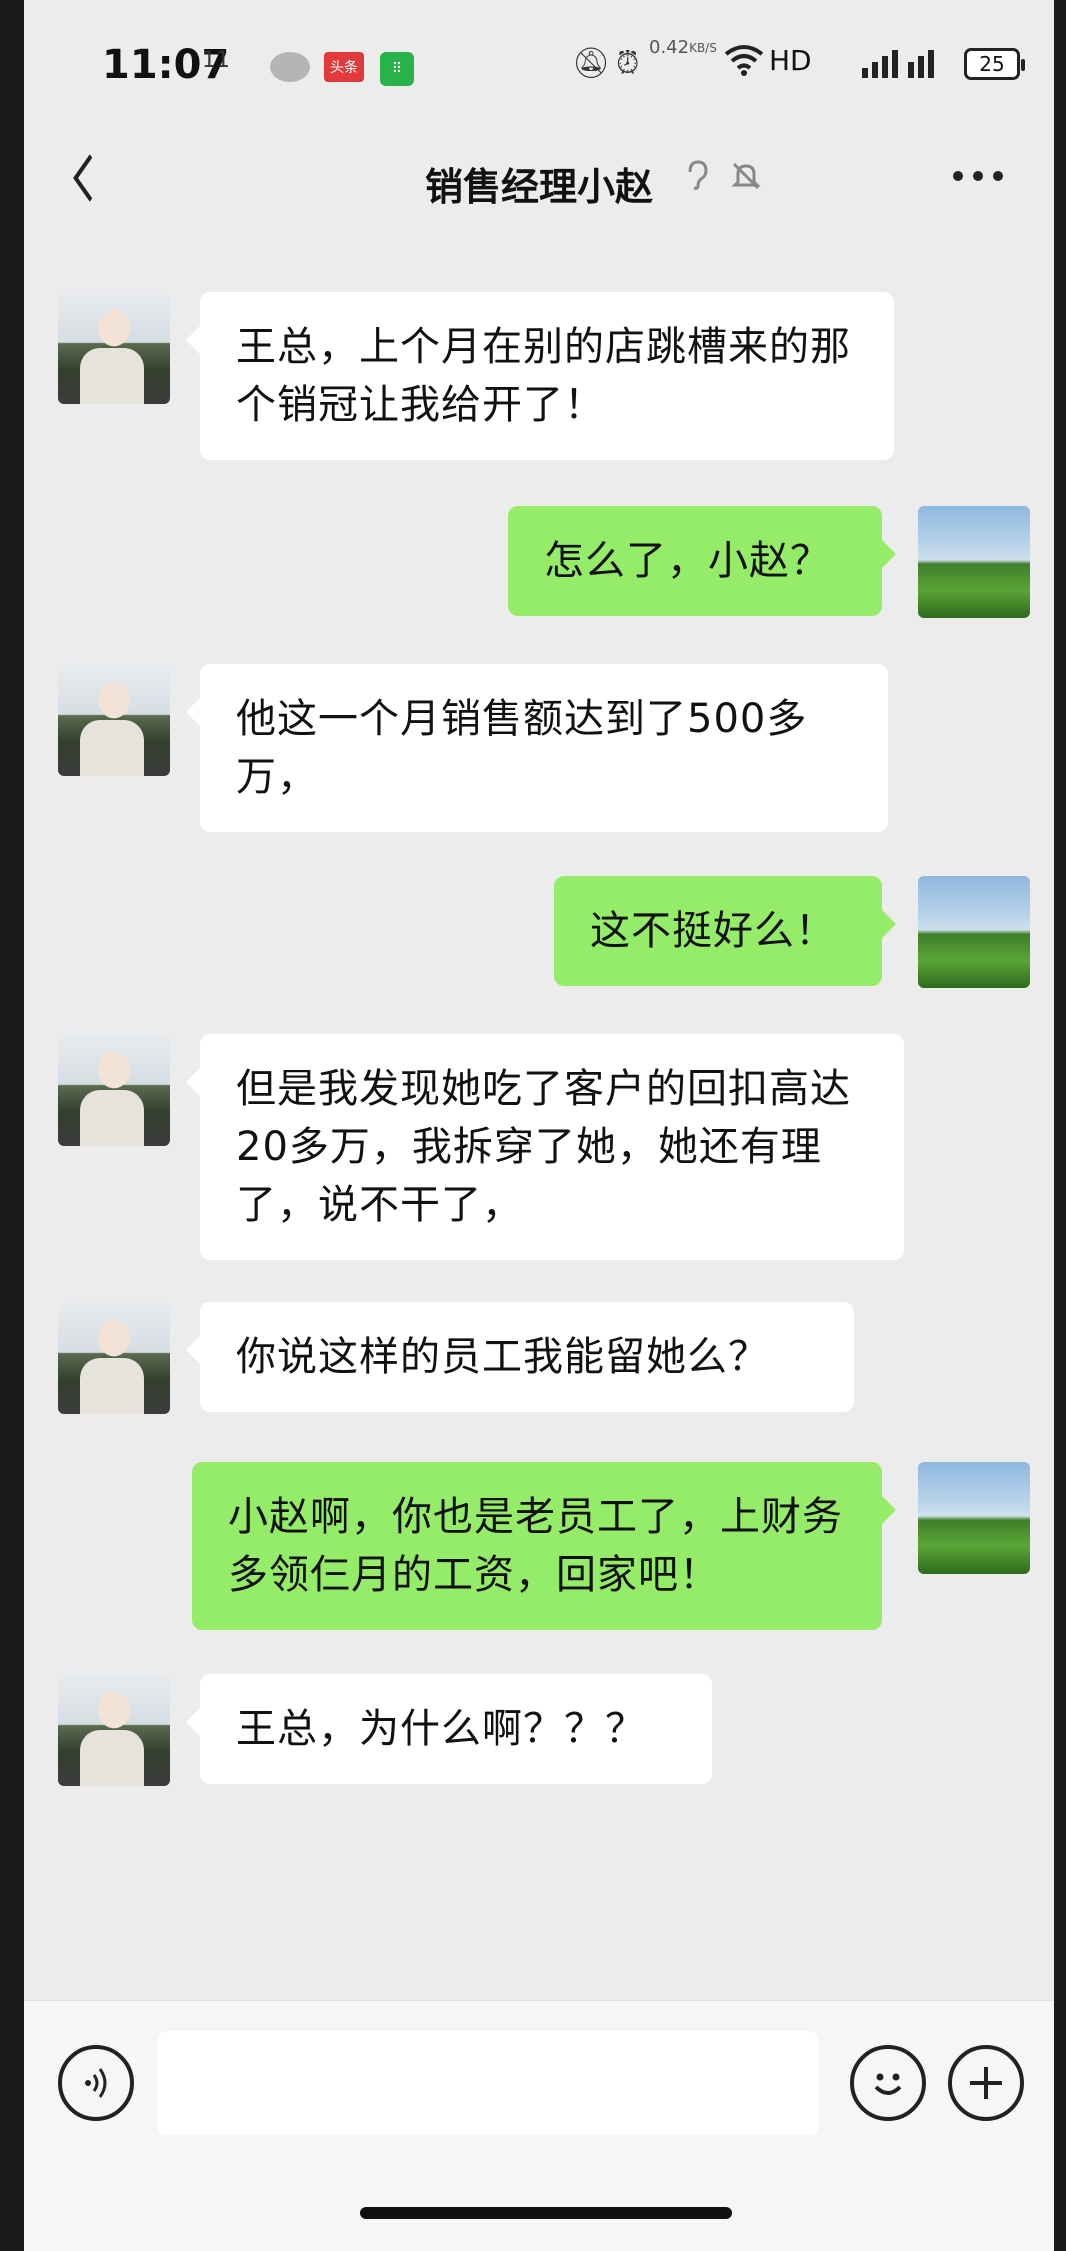 Image resolution: width=1066 pixels, height=2251 pixels. I want to click on message-bubble: 他这一个月销售额达到了500多万，, so click(537, 748).